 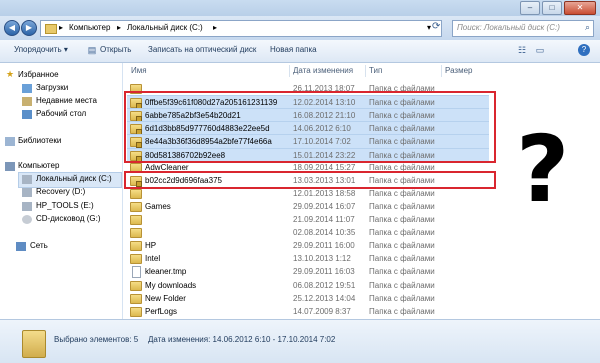 I want to click on desktop-icon, so click(x=27, y=114).